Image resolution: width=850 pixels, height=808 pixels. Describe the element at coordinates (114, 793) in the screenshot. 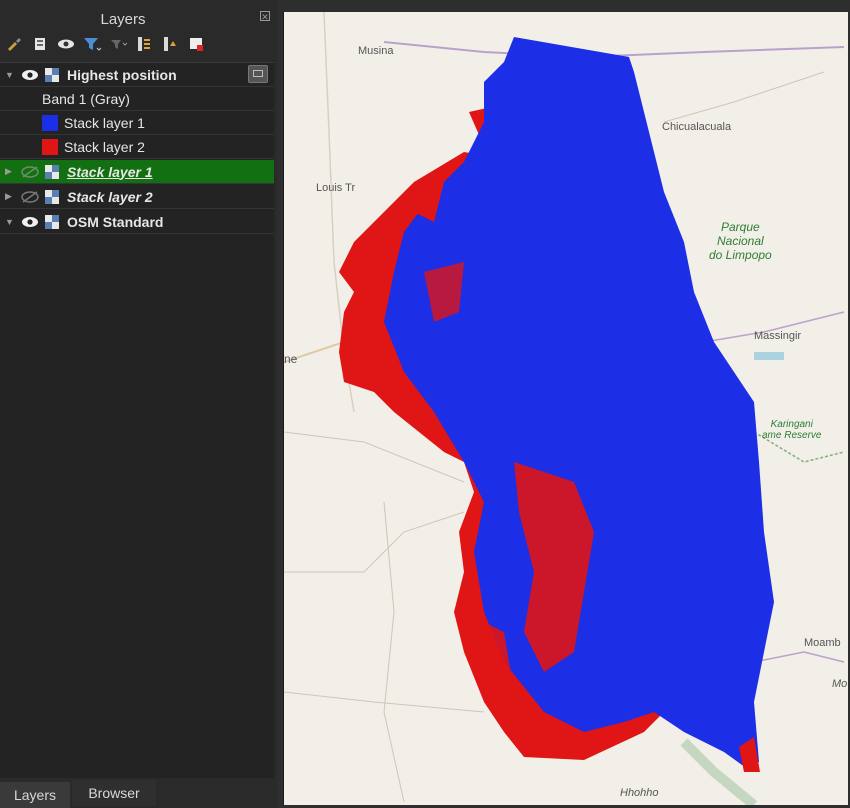

I see `tab-browser: Browser` at that location.